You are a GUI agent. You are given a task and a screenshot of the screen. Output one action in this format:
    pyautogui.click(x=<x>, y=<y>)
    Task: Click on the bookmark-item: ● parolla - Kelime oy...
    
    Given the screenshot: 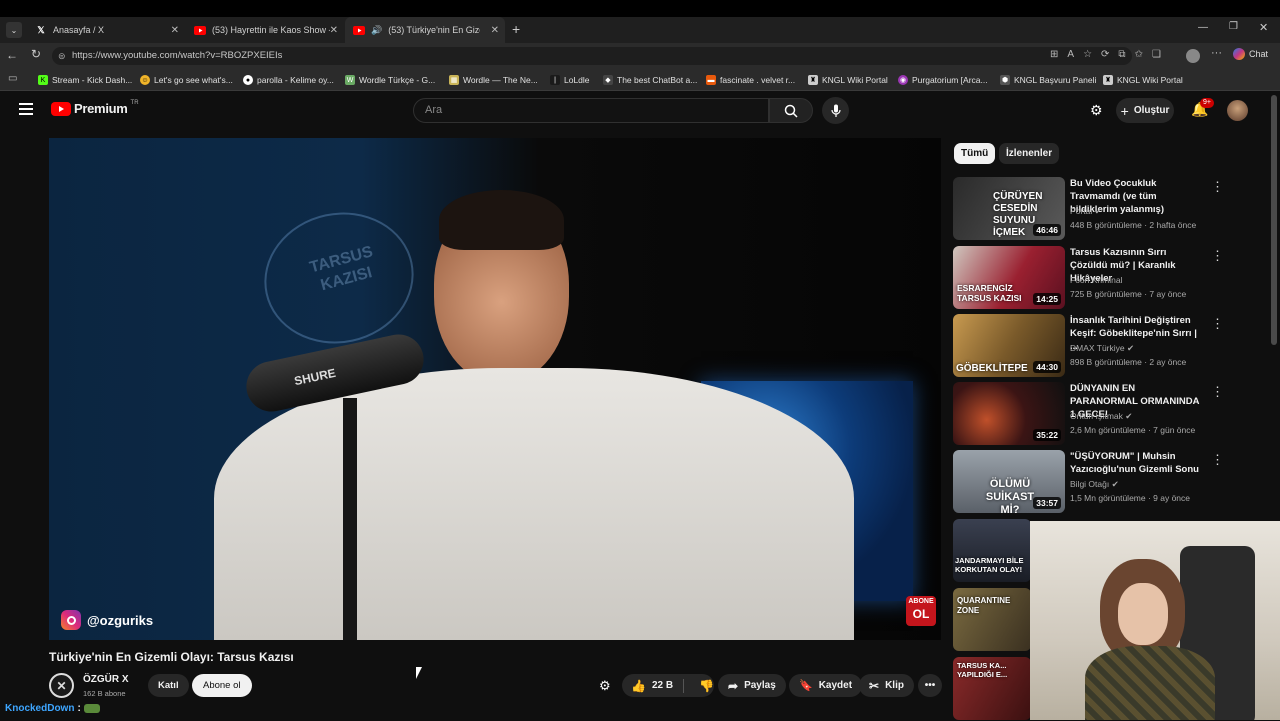 What is the action you would take?
    pyautogui.click(x=288, y=80)
    